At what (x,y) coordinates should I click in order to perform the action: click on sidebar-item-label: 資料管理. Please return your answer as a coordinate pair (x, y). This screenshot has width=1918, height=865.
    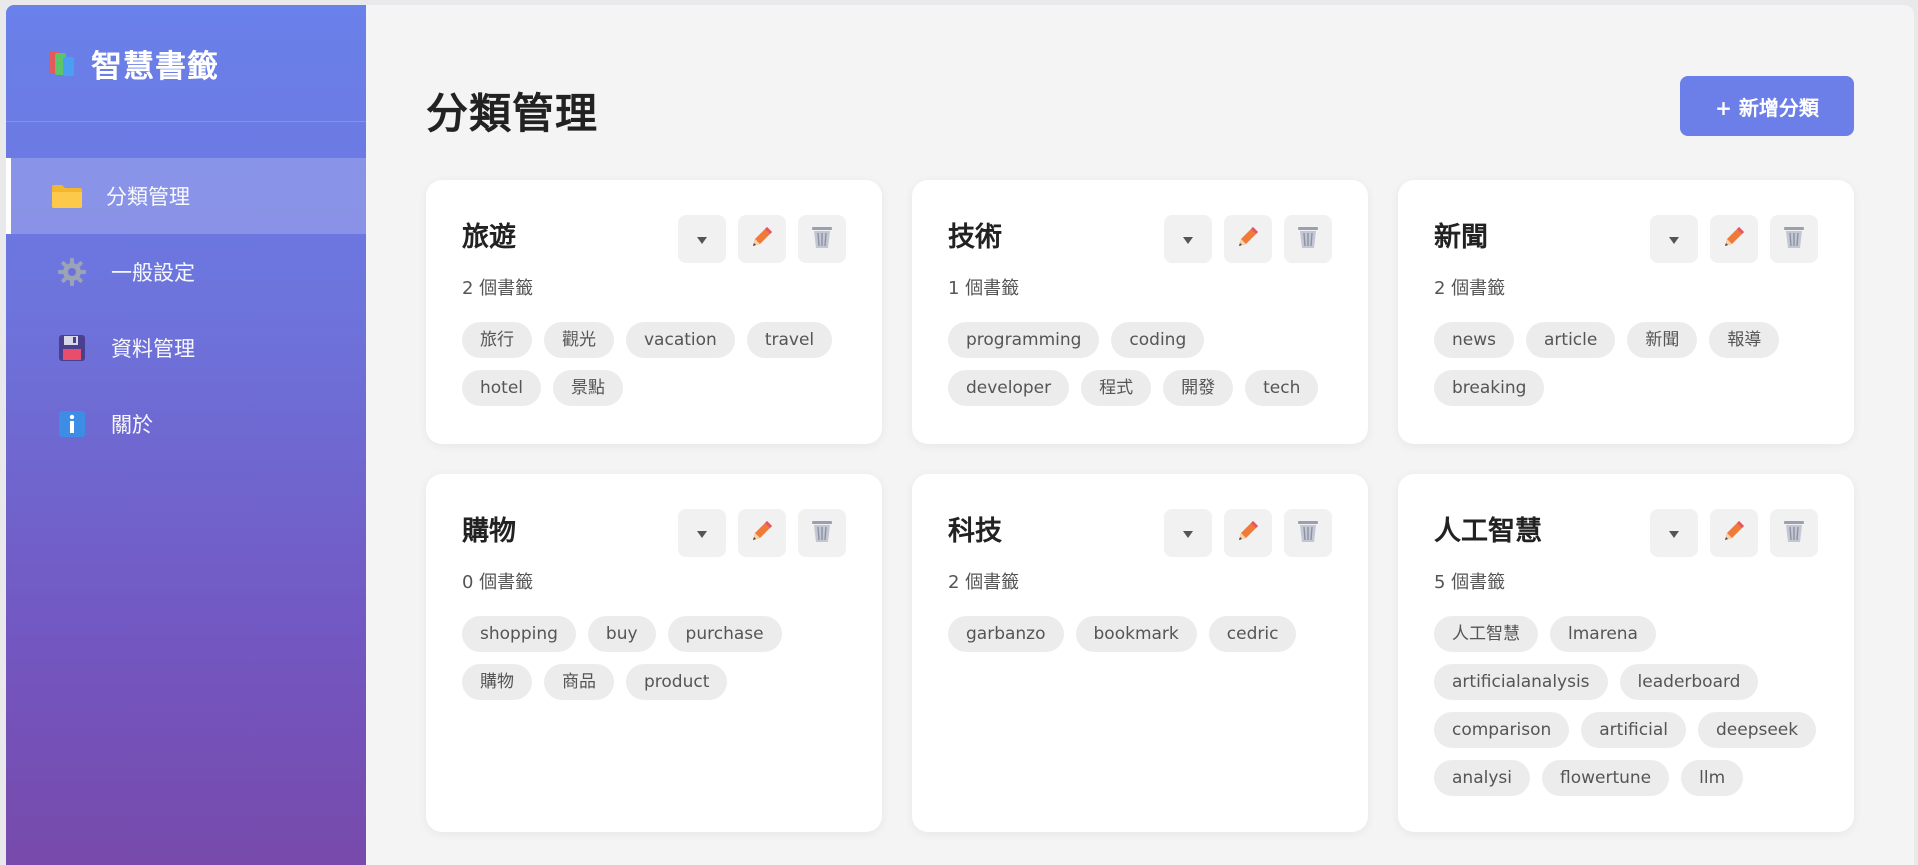
    Looking at the image, I should click on (153, 349).